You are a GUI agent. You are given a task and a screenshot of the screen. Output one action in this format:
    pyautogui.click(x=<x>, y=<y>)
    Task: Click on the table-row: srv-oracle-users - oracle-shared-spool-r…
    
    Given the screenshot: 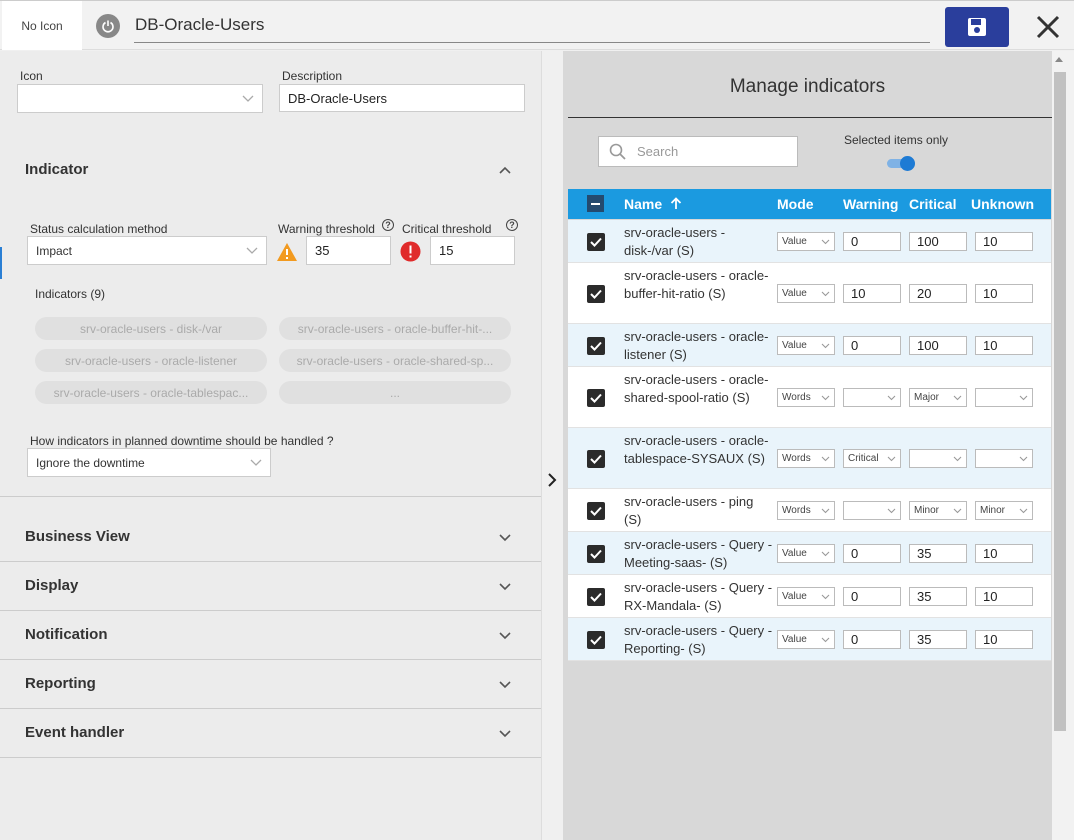 What is the action you would take?
    pyautogui.click(x=809, y=397)
    